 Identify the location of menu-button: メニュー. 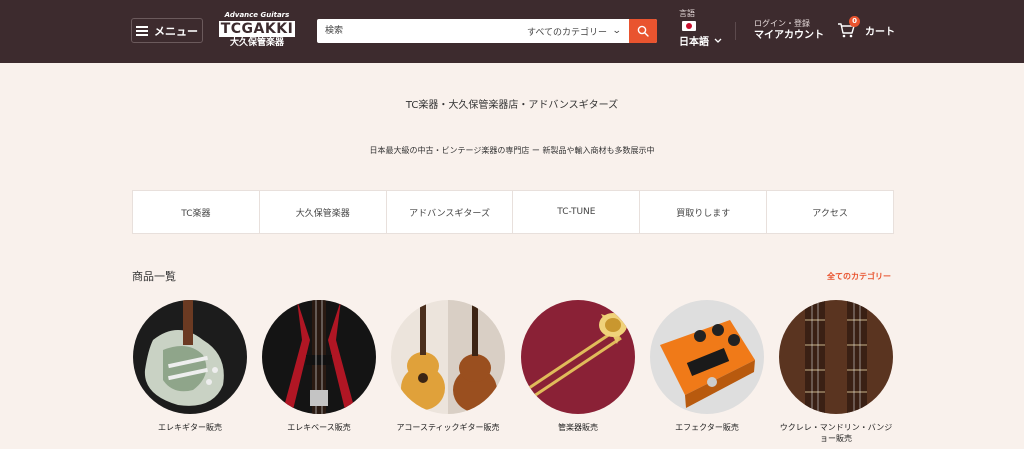
(167, 30).